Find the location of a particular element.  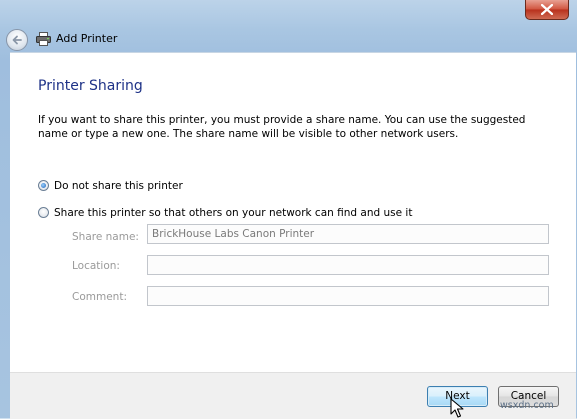

back-arrow-icon is located at coordinates (17, 40).